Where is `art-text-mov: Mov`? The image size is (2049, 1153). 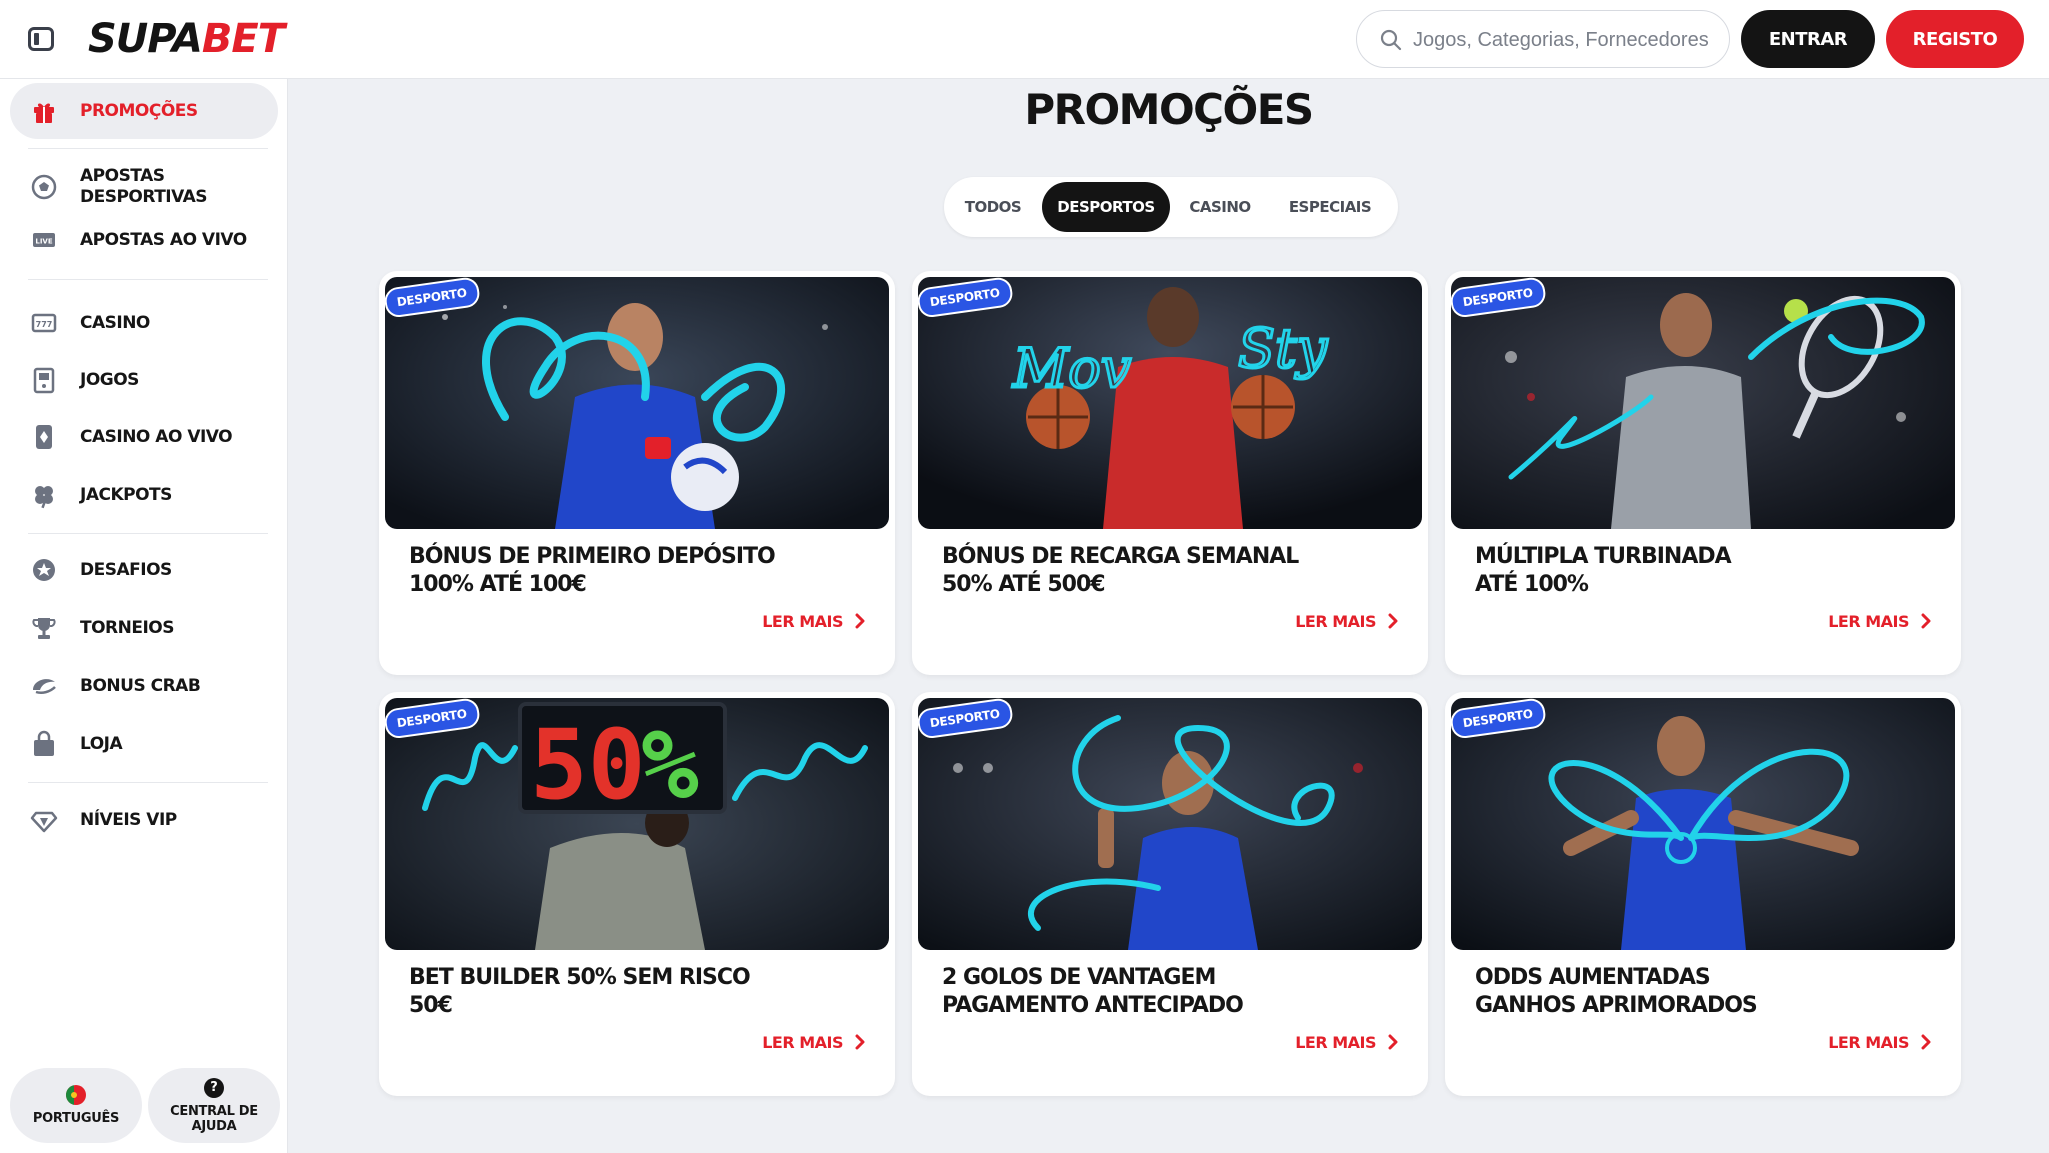
art-text-mov: Mov is located at coordinates (1071, 368).